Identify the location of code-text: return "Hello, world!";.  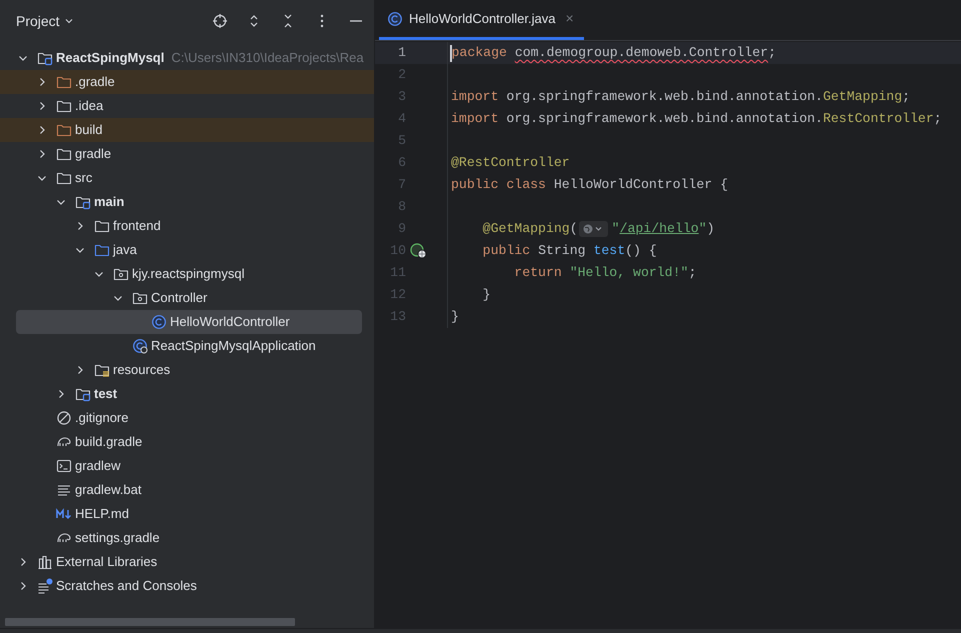
(604, 273).